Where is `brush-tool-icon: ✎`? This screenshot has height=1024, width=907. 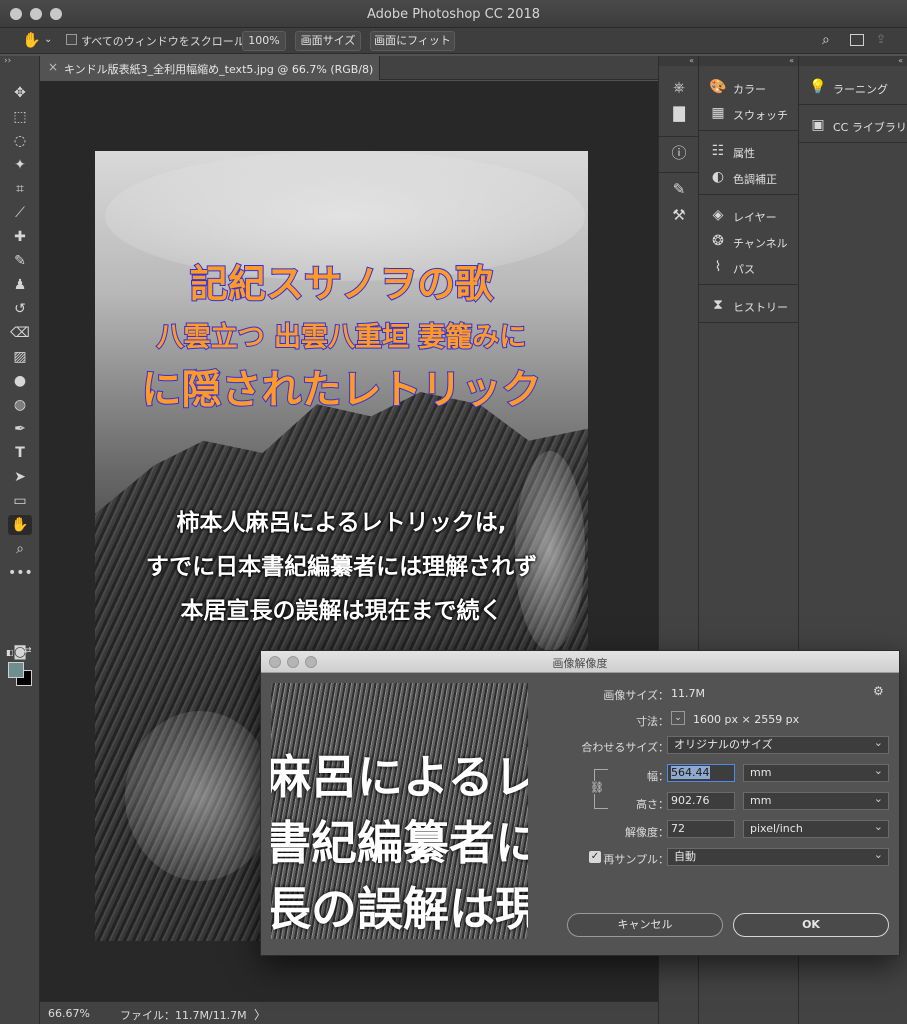
brush-tool-icon: ✎ is located at coordinates (20, 261).